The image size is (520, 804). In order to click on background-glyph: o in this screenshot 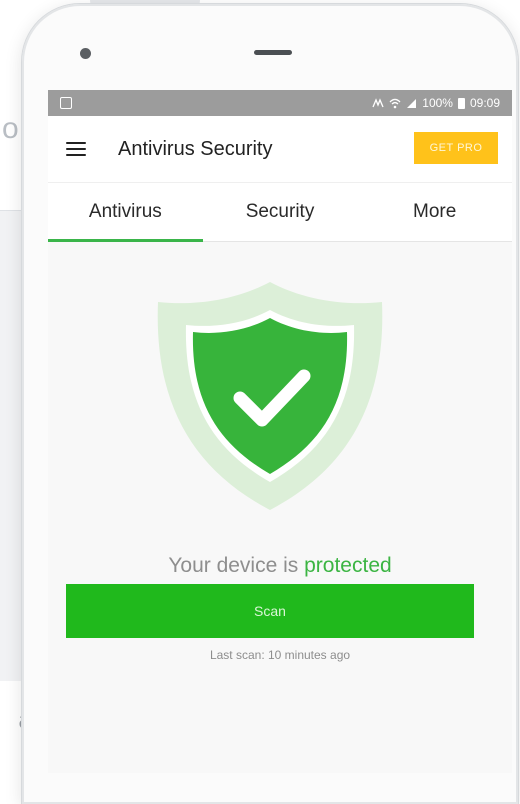, I will do `click(10, 128)`.